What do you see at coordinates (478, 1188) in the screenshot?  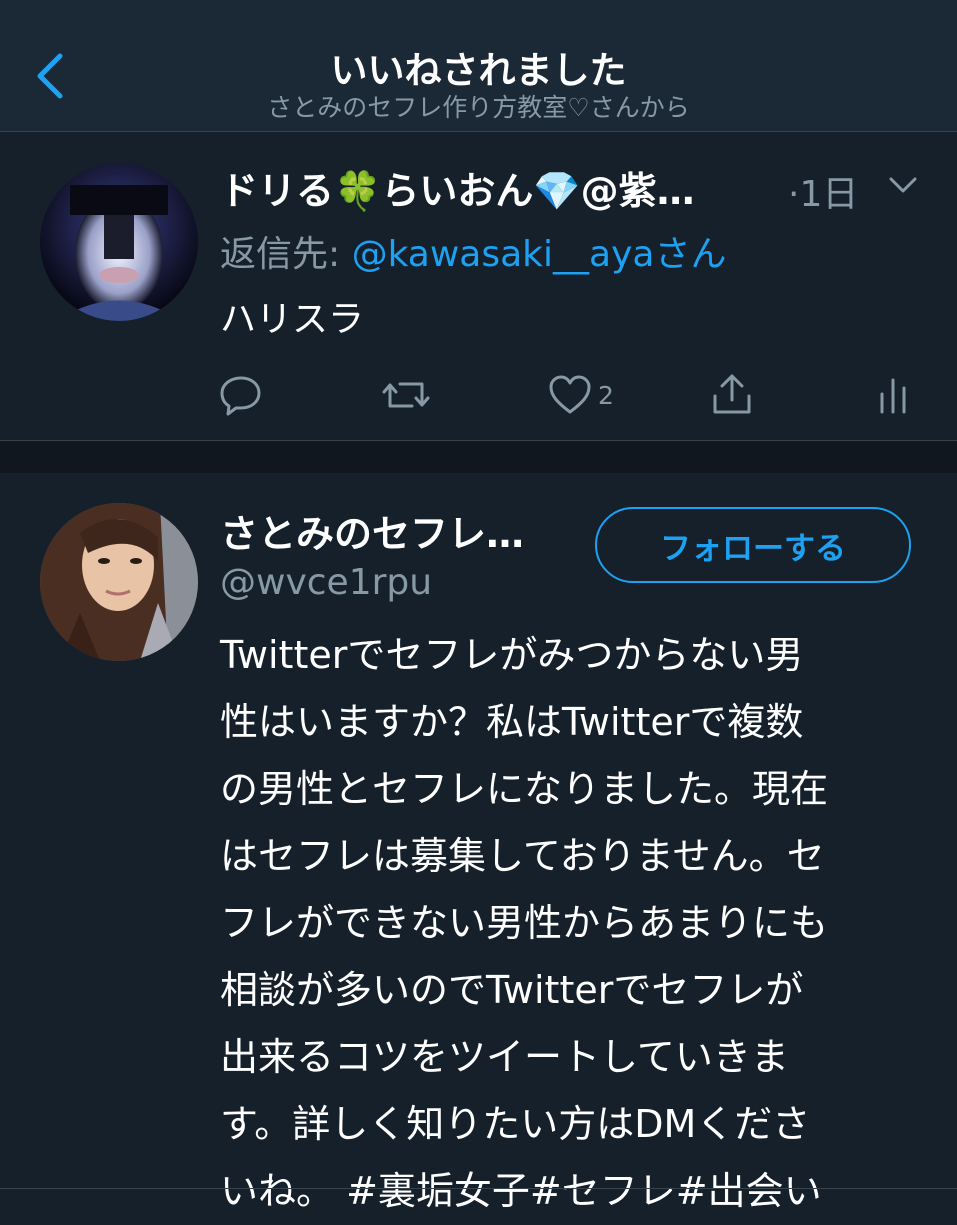 I see `divider` at bounding box center [478, 1188].